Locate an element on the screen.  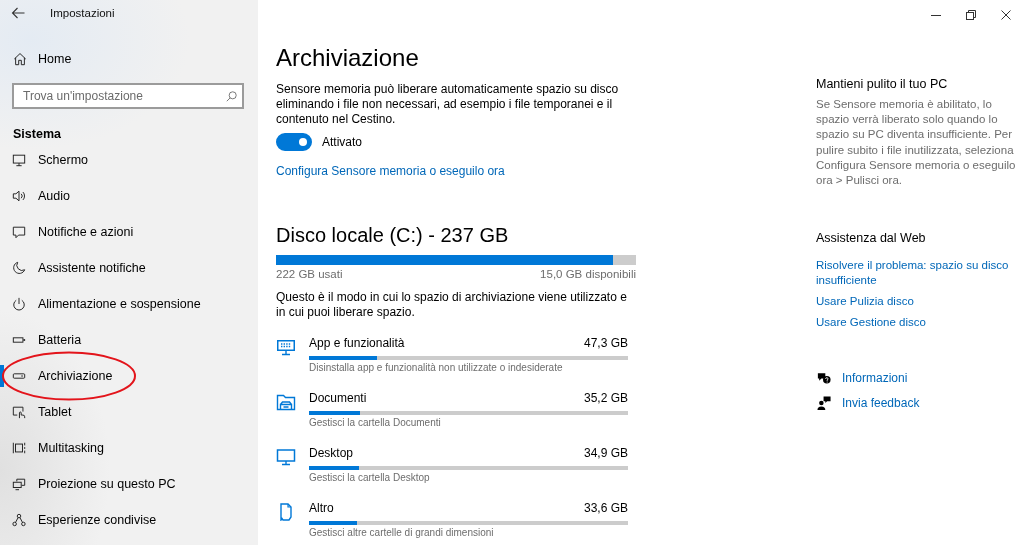
search-field: Trova un'impostazione is located at coordinates (128, 96).